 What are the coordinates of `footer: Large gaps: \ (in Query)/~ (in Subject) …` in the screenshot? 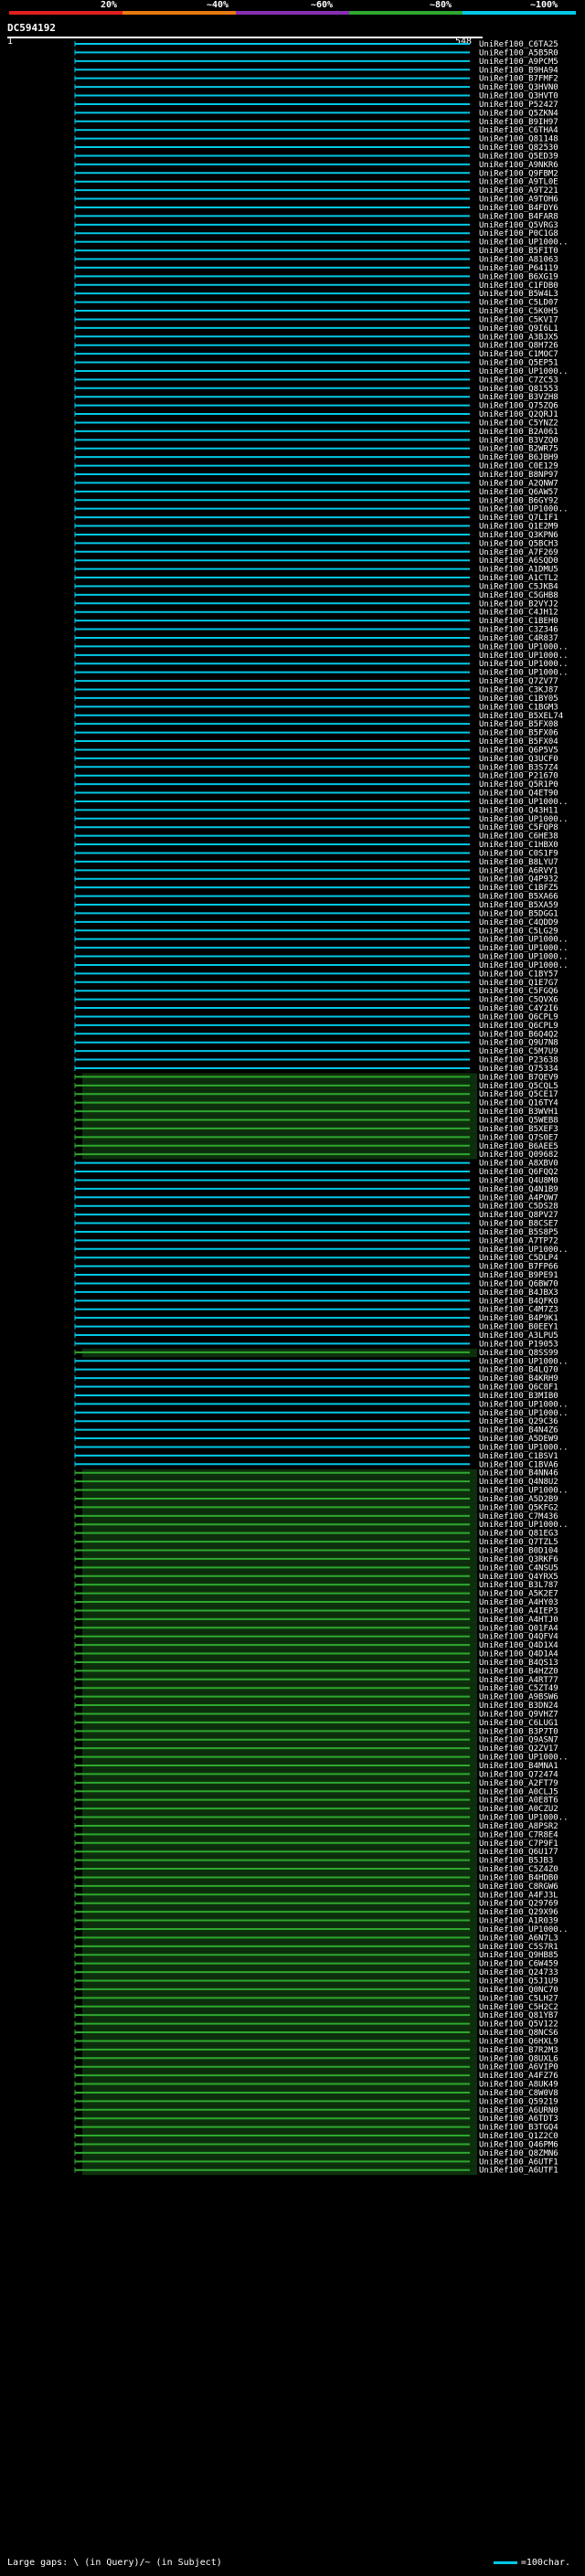 It's located at (293, 2563).